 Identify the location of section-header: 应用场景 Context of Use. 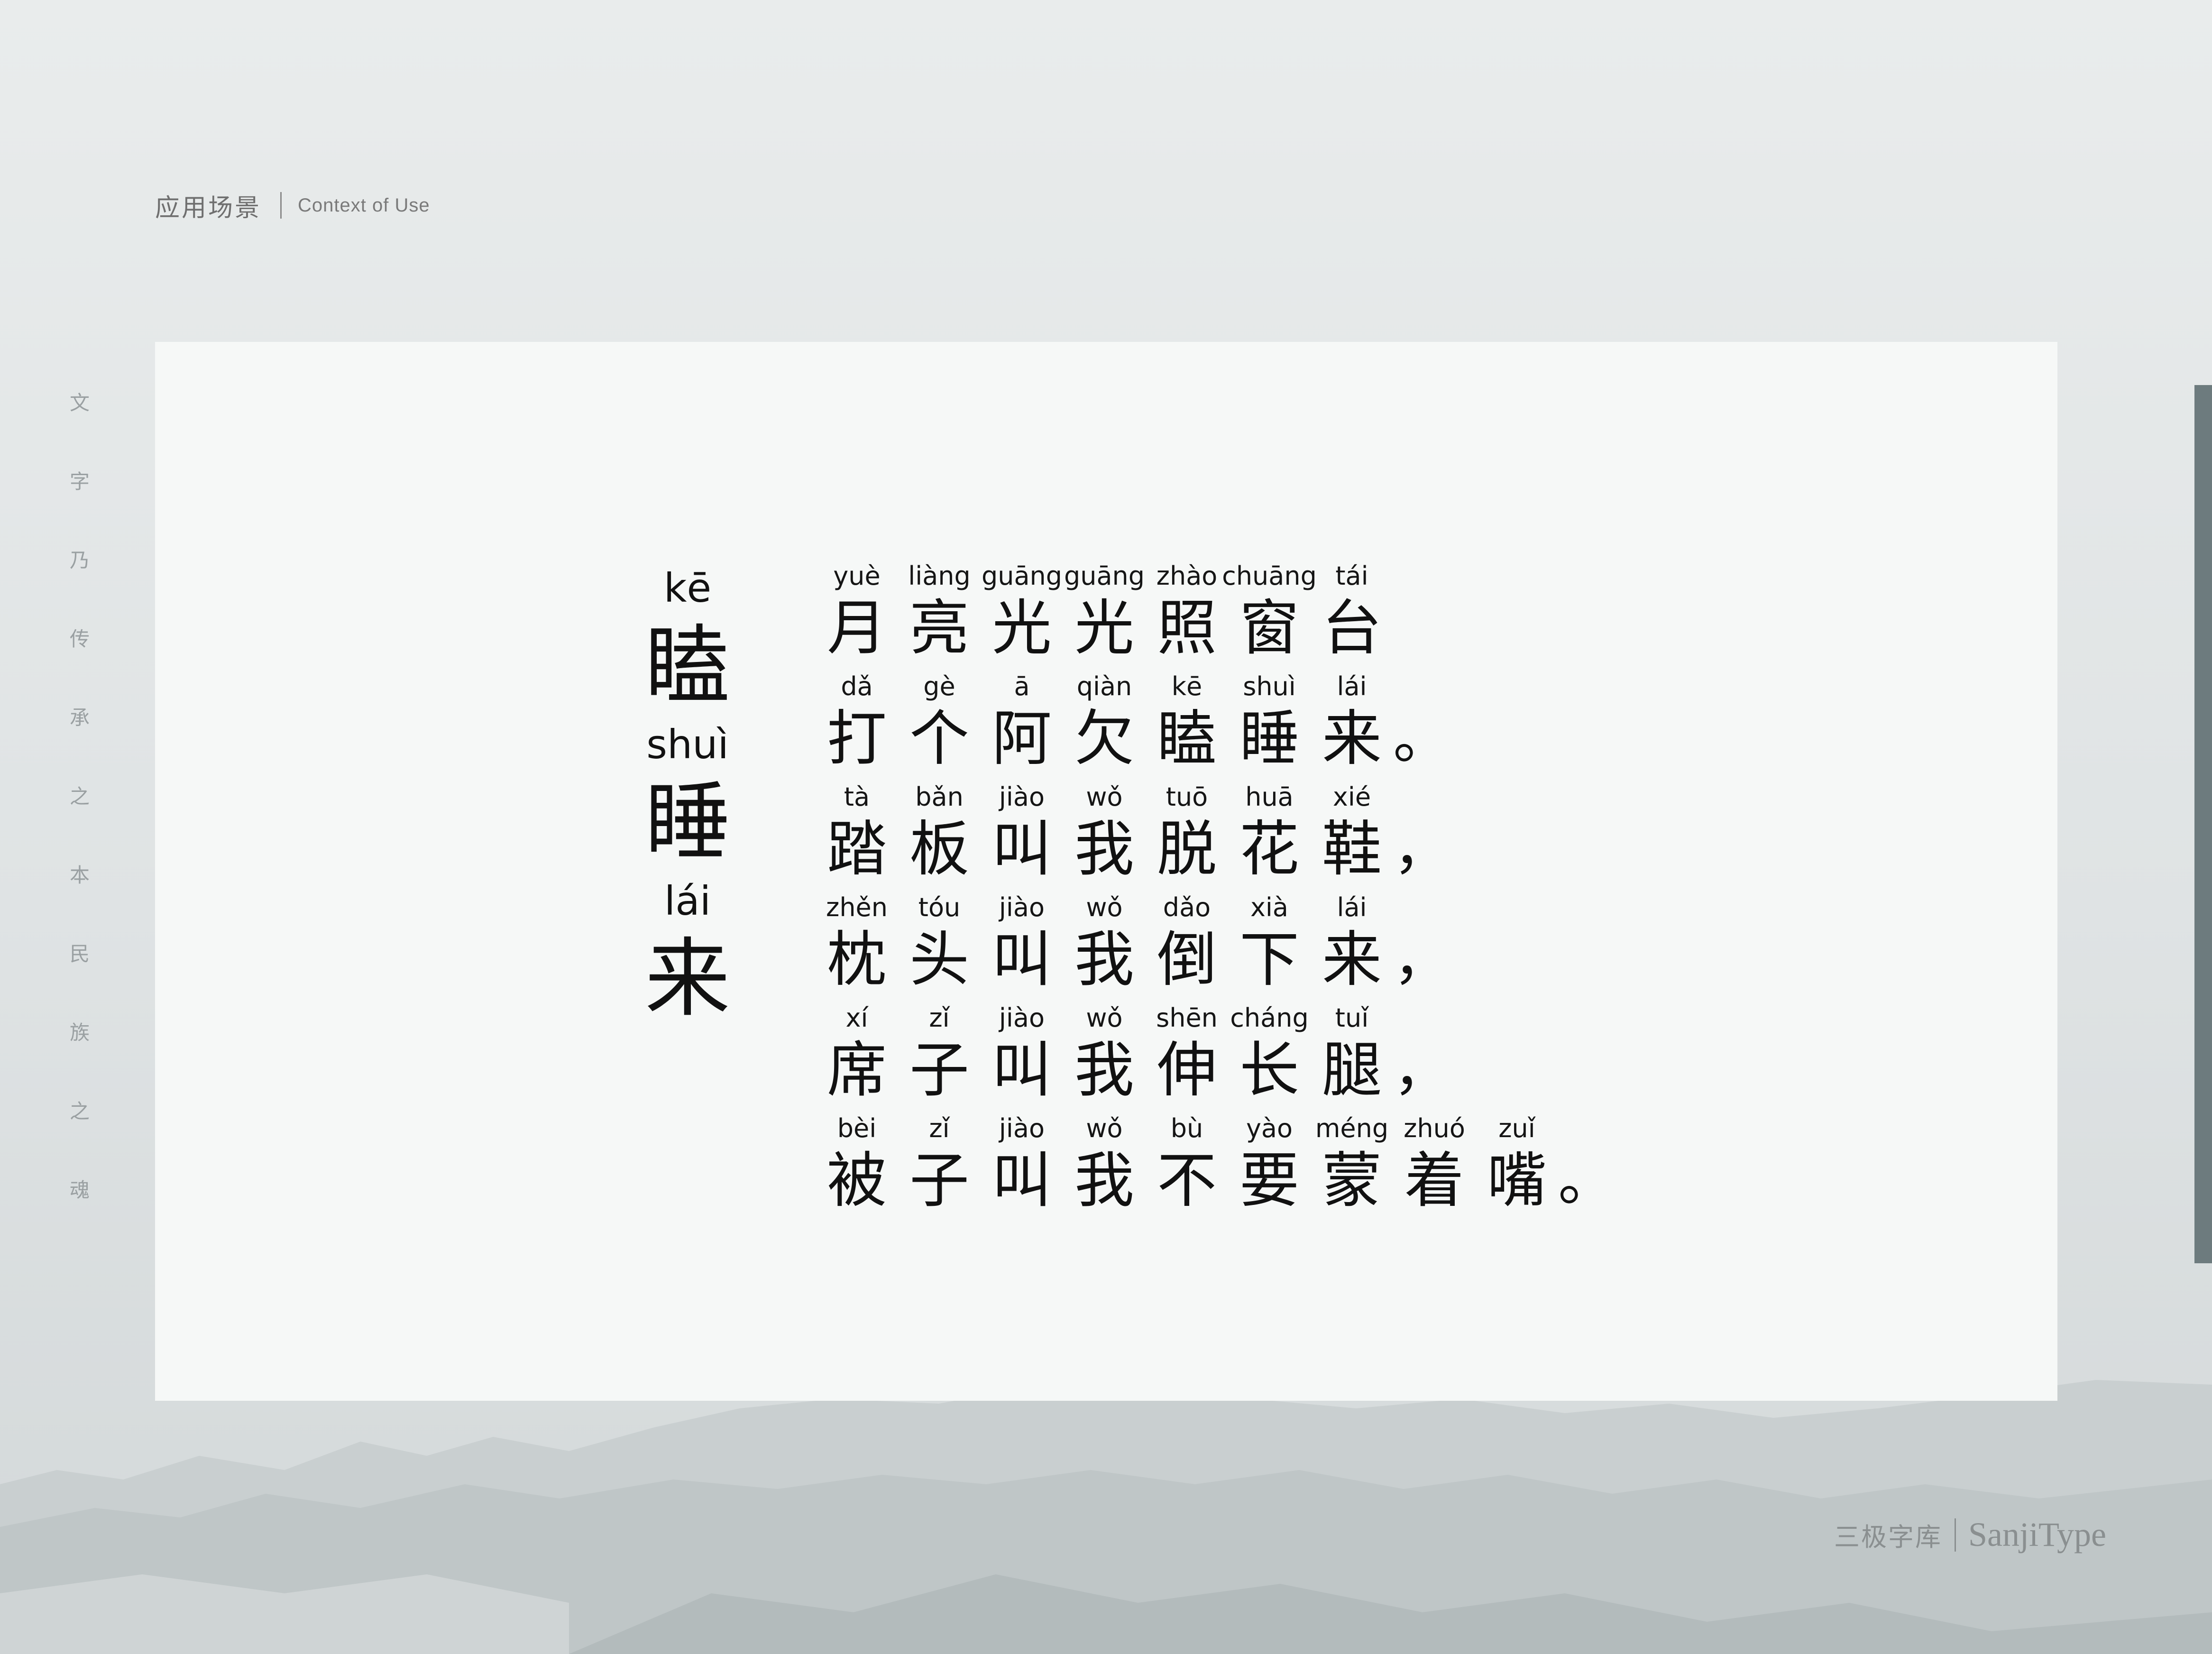
(292, 205).